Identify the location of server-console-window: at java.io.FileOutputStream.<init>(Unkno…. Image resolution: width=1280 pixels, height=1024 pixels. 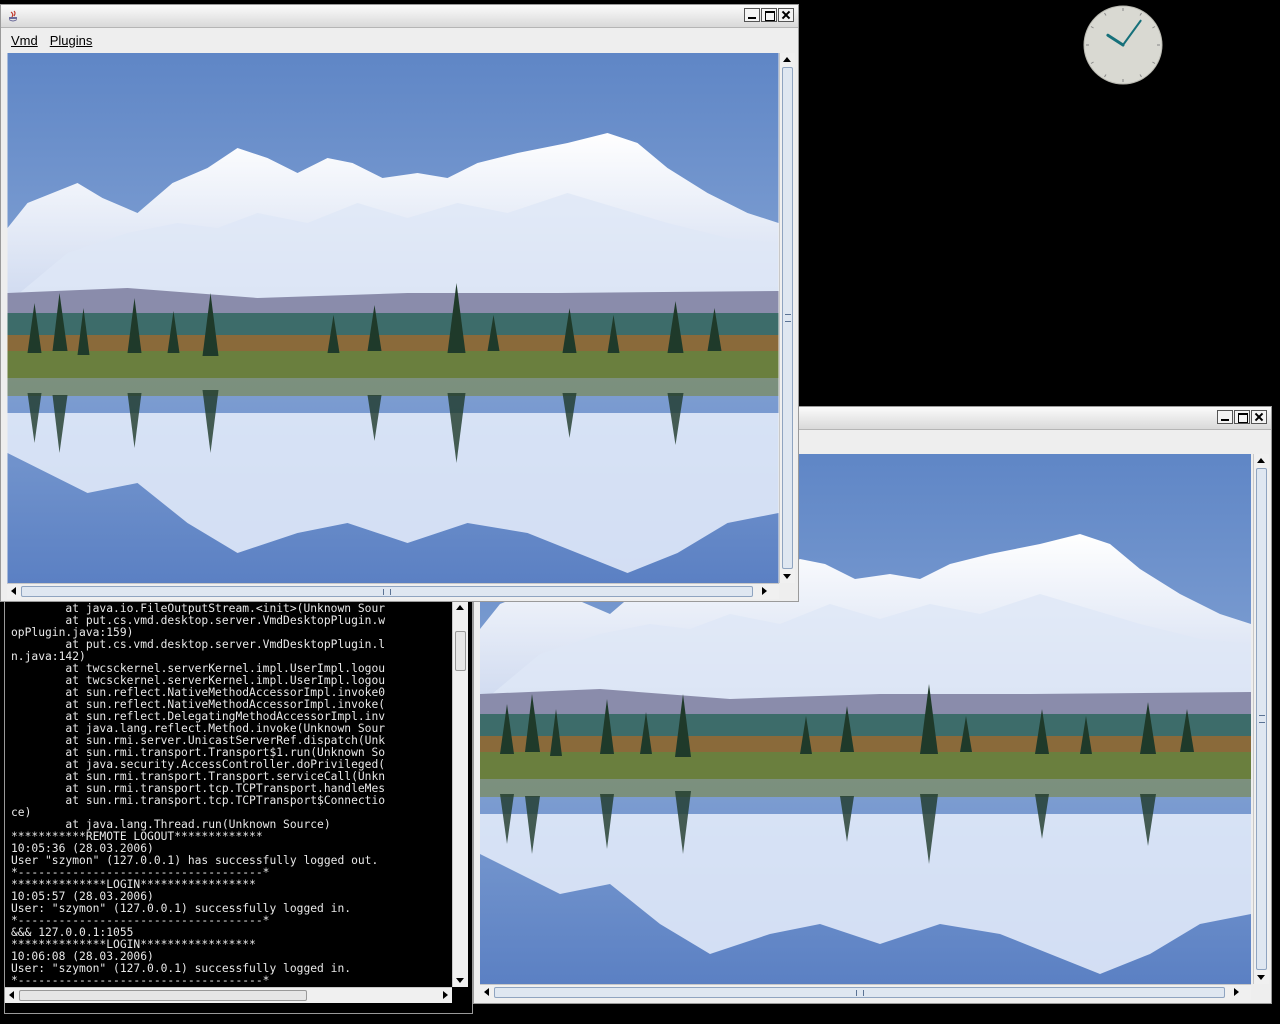
(238, 807).